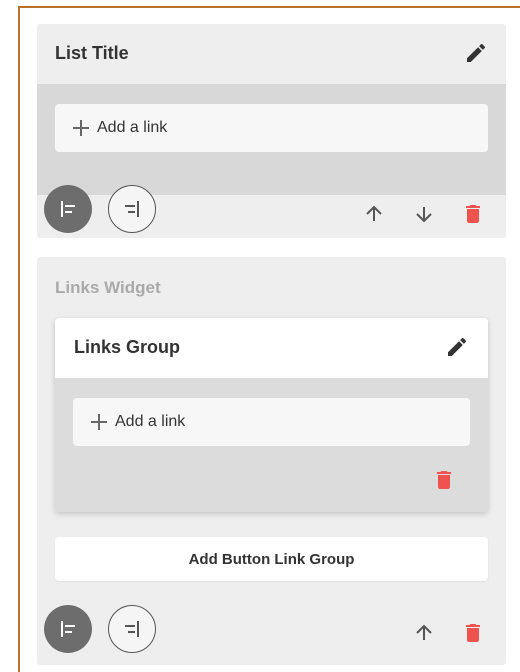 The image size is (520, 672). Describe the element at coordinates (271, 54) in the screenshot. I see `list-card-header: List Title` at that location.